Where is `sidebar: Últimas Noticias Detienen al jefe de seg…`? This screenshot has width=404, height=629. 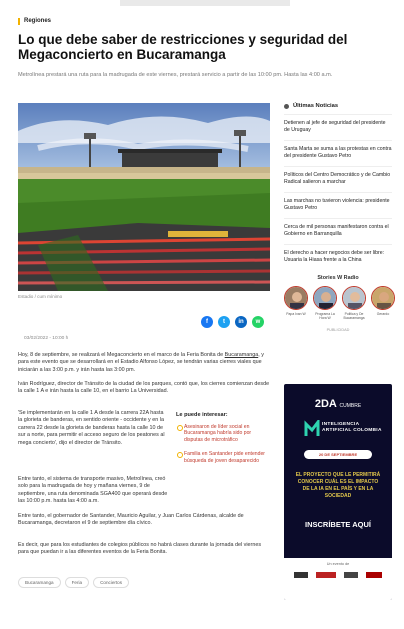
sidebar: Últimas Noticias Detienen al jefe de seg… is located at coordinates (339, 217).